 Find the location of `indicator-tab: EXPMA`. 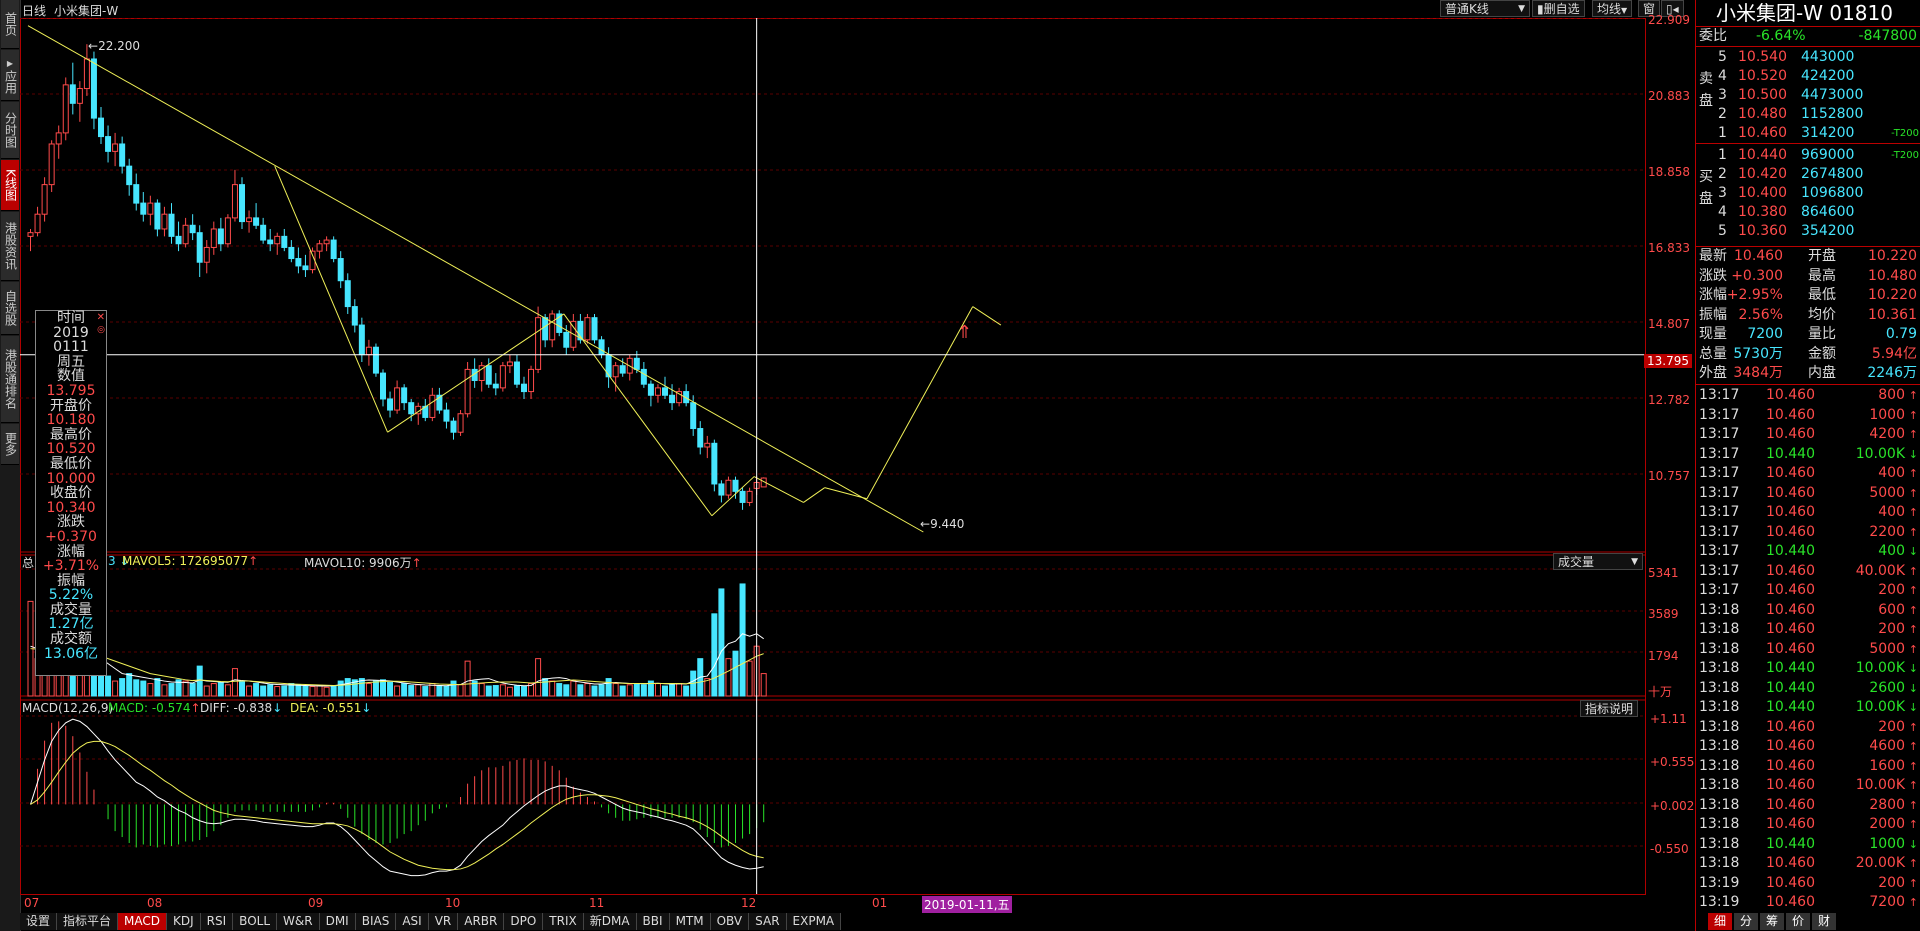

indicator-tab: EXPMA is located at coordinates (814, 921).